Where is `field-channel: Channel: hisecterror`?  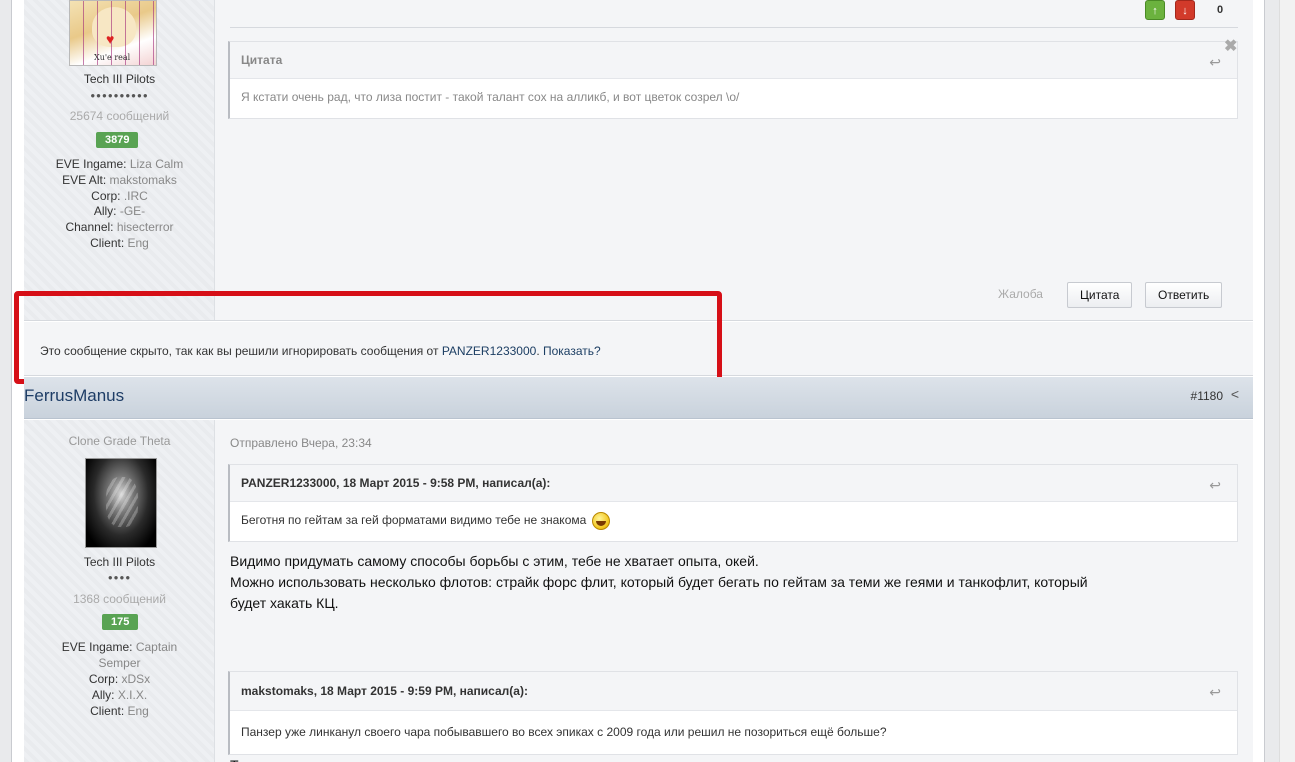 field-channel: Channel: hisecterror is located at coordinates (119, 227).